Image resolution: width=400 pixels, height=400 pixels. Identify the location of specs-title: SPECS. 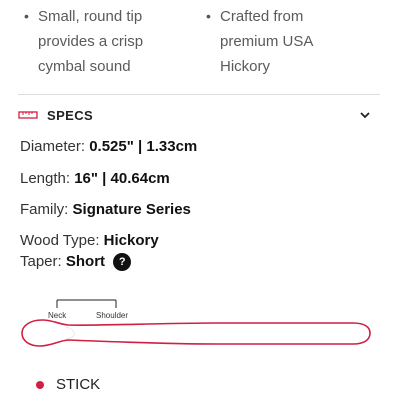
(70, 115).